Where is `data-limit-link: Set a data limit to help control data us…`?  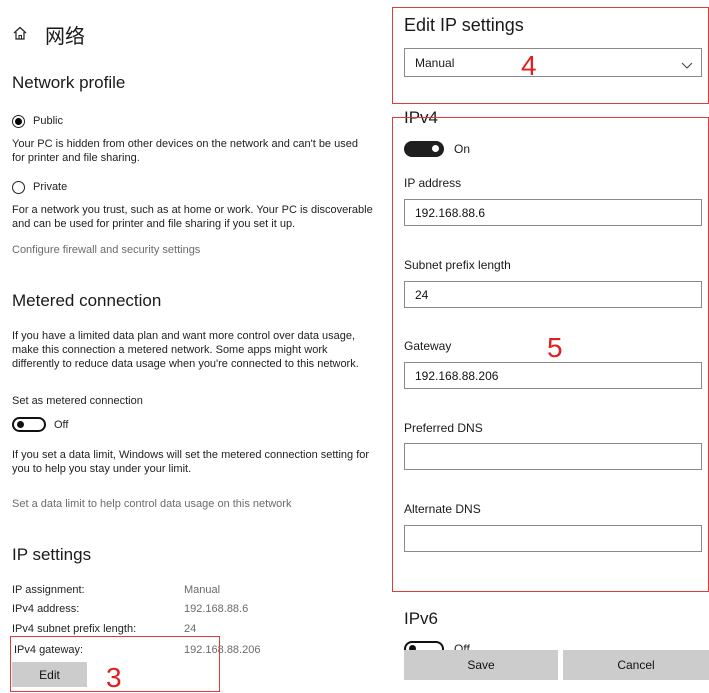
data-limit-link: Set a data limit to help control data us… is located at coordinates (151, 504).